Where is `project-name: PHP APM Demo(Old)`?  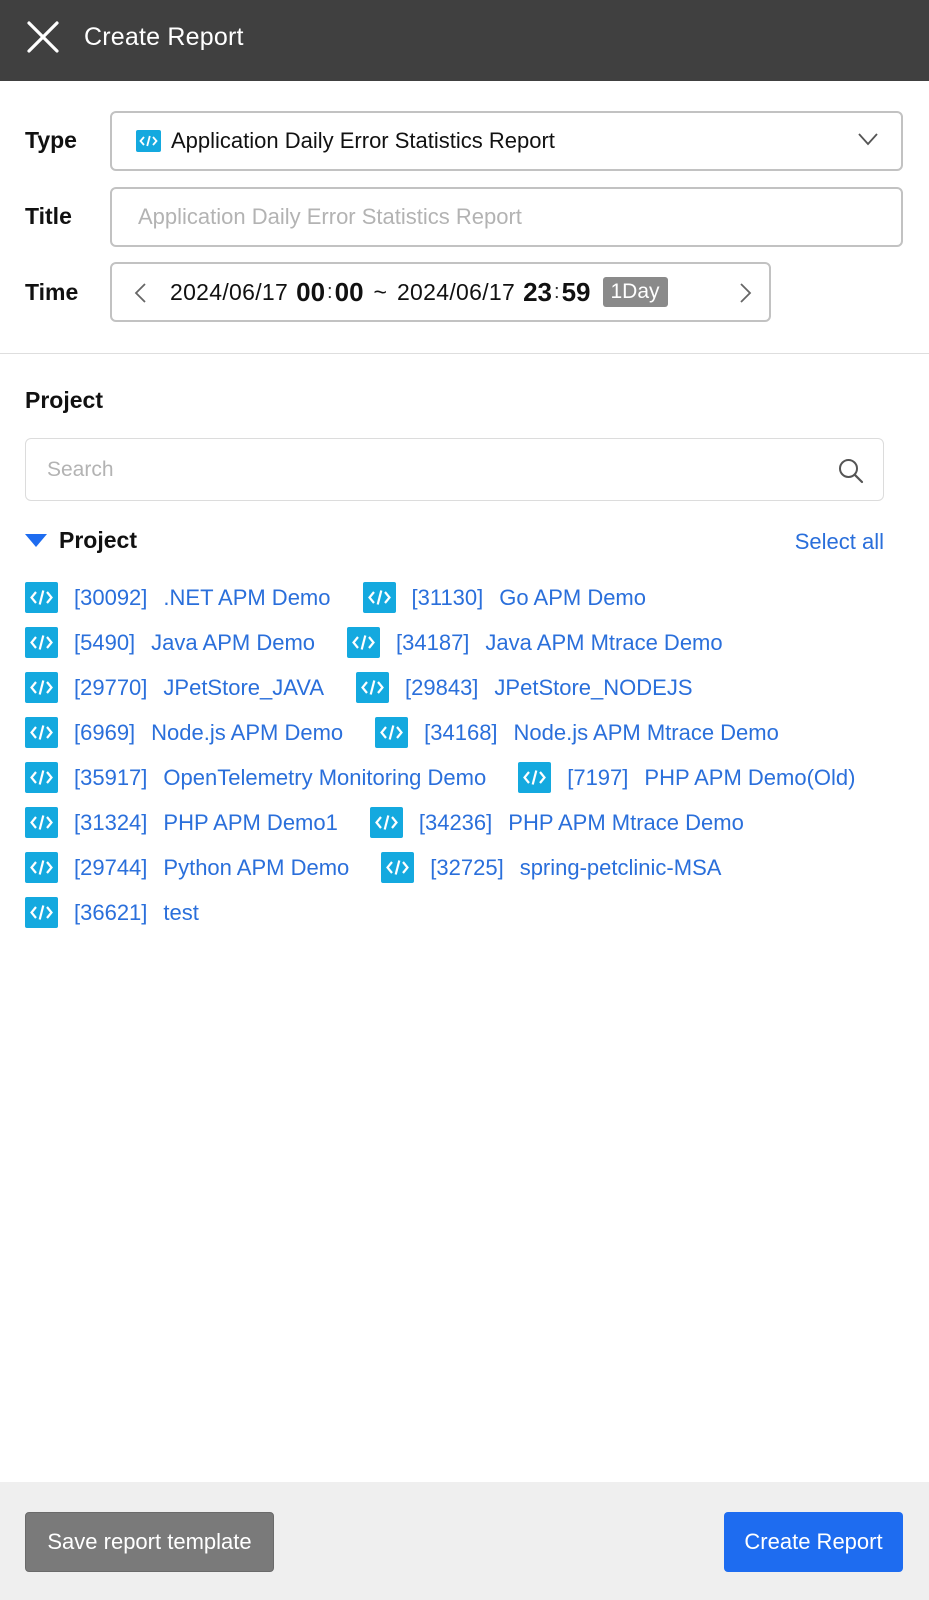 project-name: PHP APM Demo(Old) is located at coordinates (750, 777).